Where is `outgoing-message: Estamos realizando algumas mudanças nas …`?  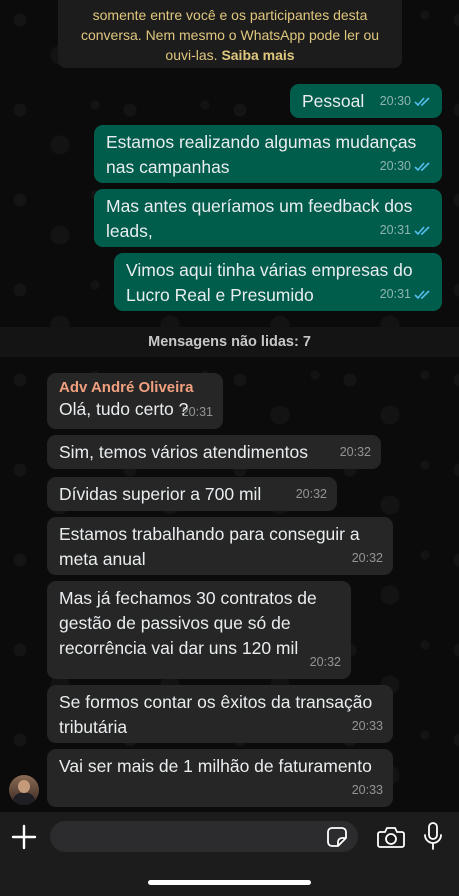
outgoing-message: Estamos realizando algumas mudanças nas … is located at coordinates (268, 154).